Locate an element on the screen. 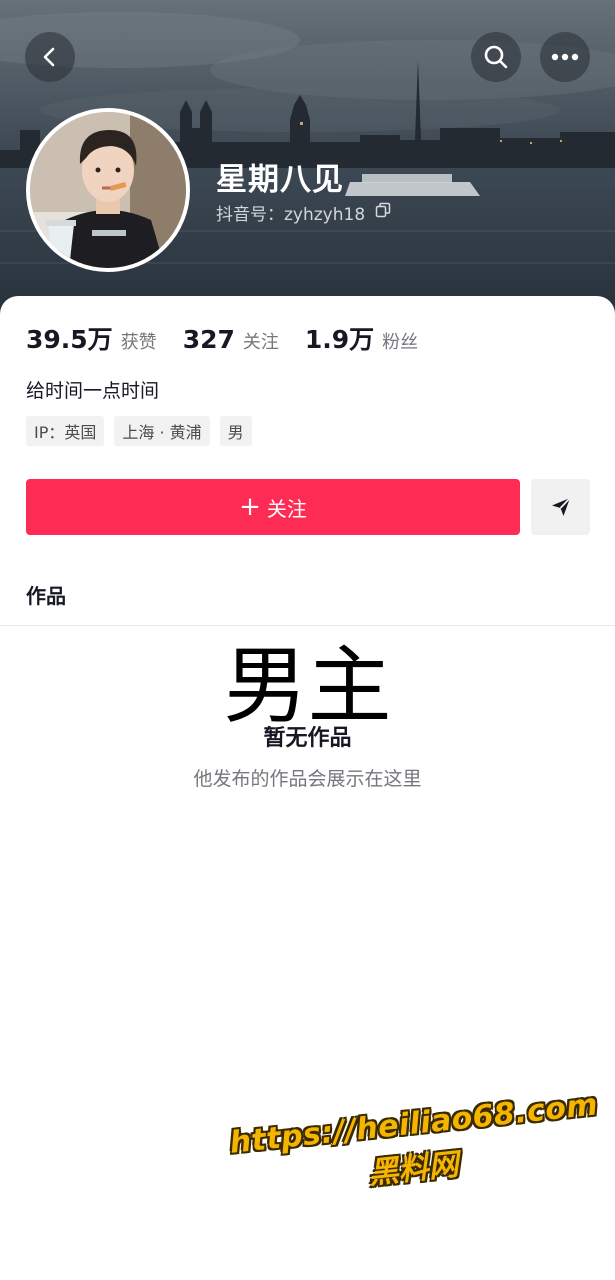 This screenshot has width=615, height=1280. tag-ip-location: IP：英国 is located at coordinates (65, 431).